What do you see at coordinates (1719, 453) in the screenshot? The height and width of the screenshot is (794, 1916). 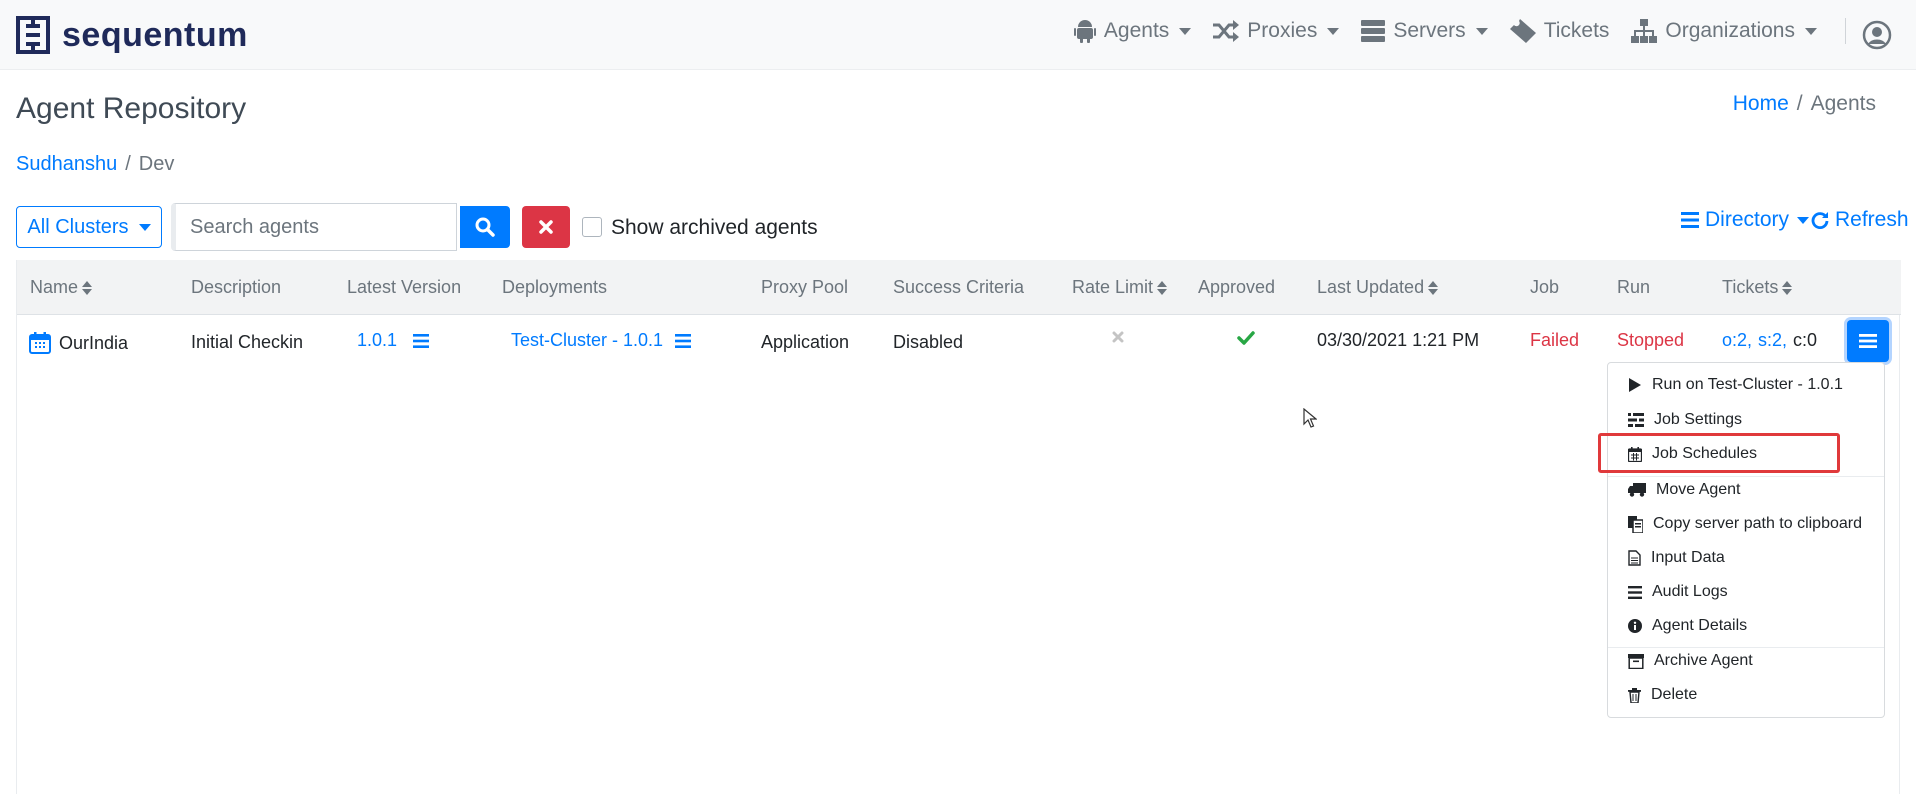 I see `job-schedules-highlight-box` at bounding box center [1719, 453].